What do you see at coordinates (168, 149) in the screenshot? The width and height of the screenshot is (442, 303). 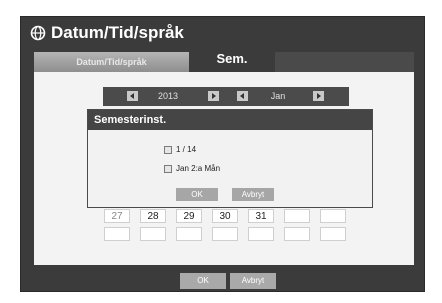 I see `date-checkbox` at bounding box center [168, 149].